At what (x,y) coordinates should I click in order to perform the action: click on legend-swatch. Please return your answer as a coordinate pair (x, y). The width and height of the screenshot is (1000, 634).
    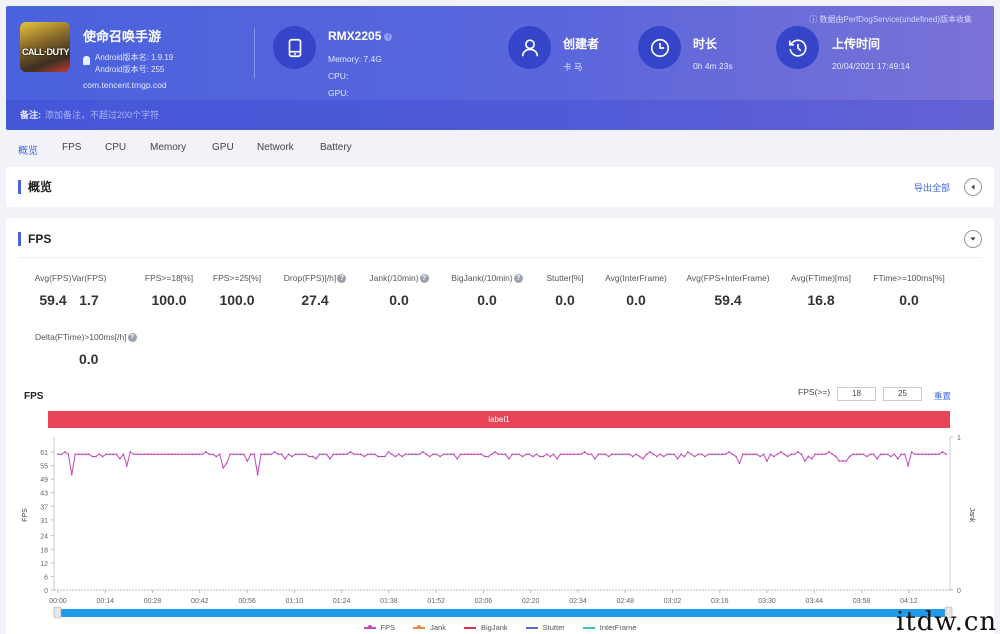
    Looking at the image, I should click on (369, 627).